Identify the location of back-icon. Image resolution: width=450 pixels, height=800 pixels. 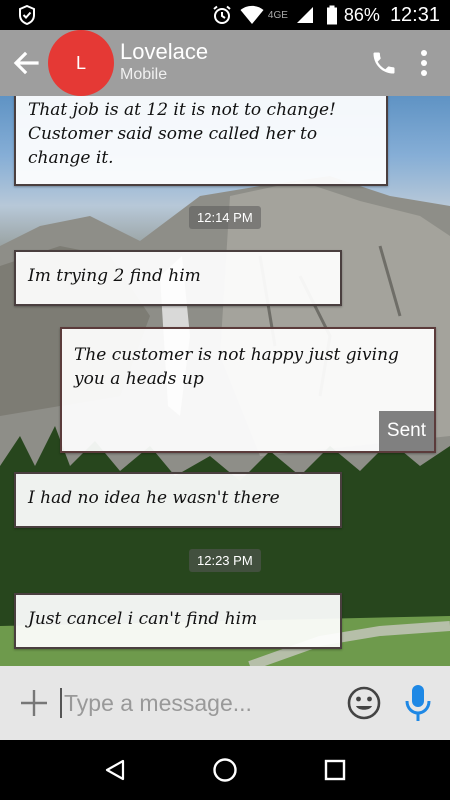
(115, 770).